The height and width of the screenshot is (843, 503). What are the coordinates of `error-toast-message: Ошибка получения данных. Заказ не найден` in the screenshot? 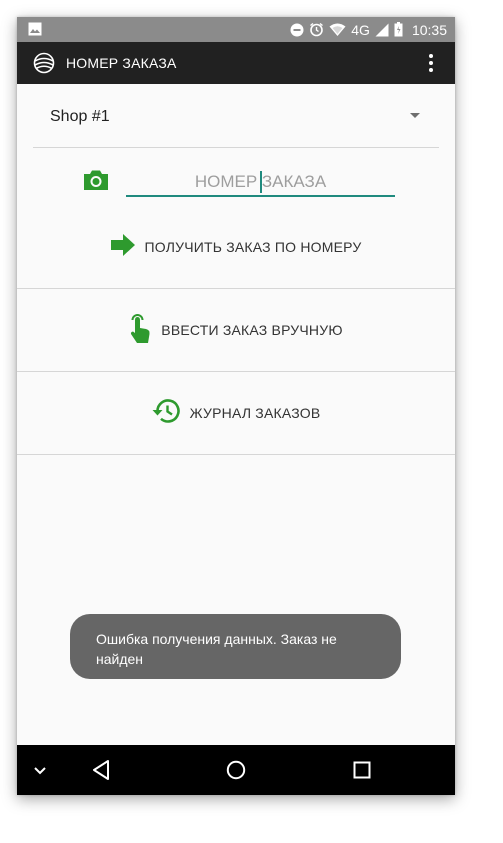 It's located at (216, 649).